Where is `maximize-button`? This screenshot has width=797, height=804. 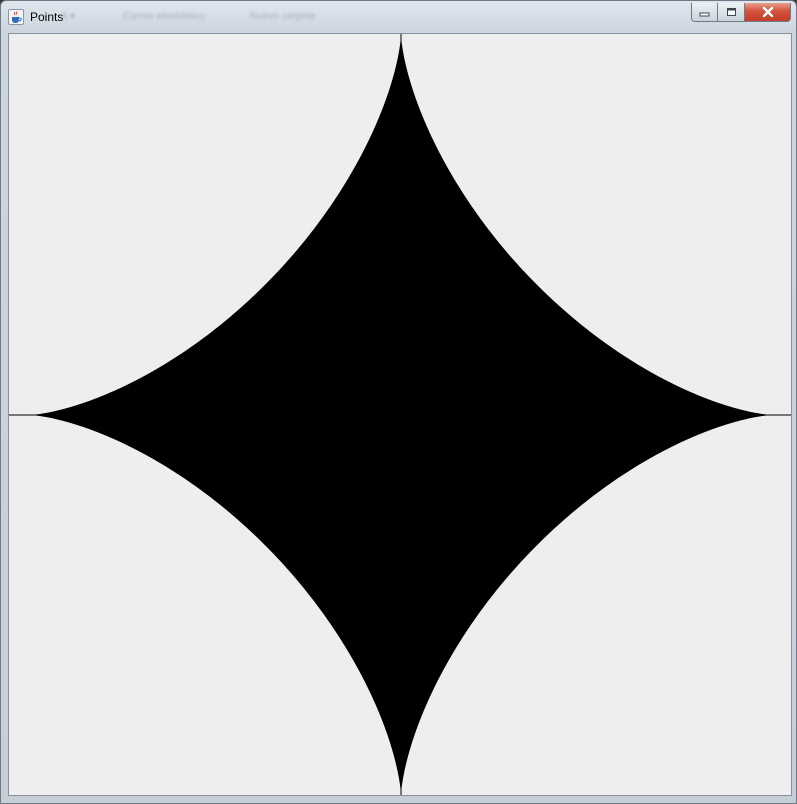
maximize-button is located at coordinates (731, 12).